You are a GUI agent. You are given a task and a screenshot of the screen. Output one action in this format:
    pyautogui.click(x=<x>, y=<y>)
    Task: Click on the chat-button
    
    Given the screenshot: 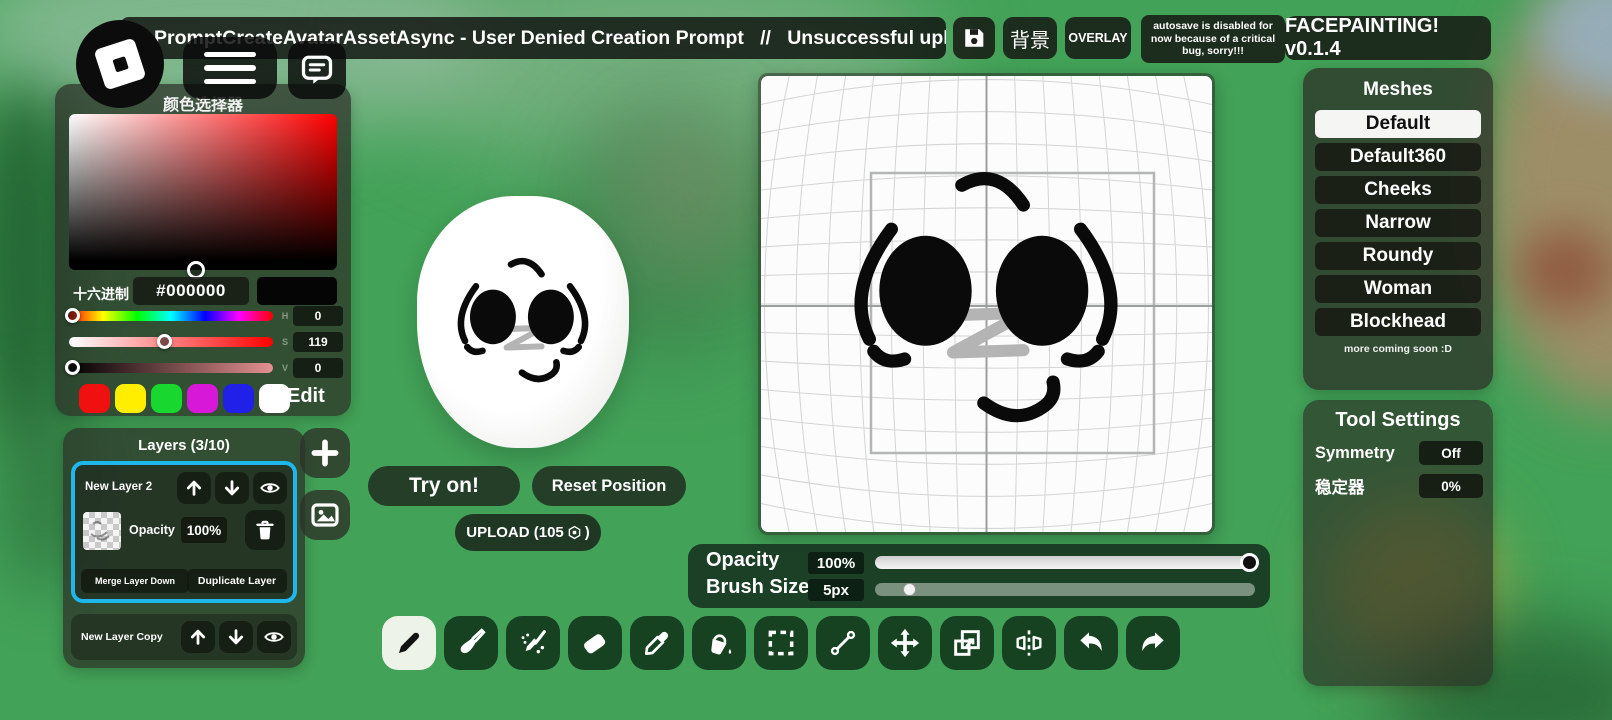 What is the action you would take?
    pyautogui.click(x=317, y=70)
    